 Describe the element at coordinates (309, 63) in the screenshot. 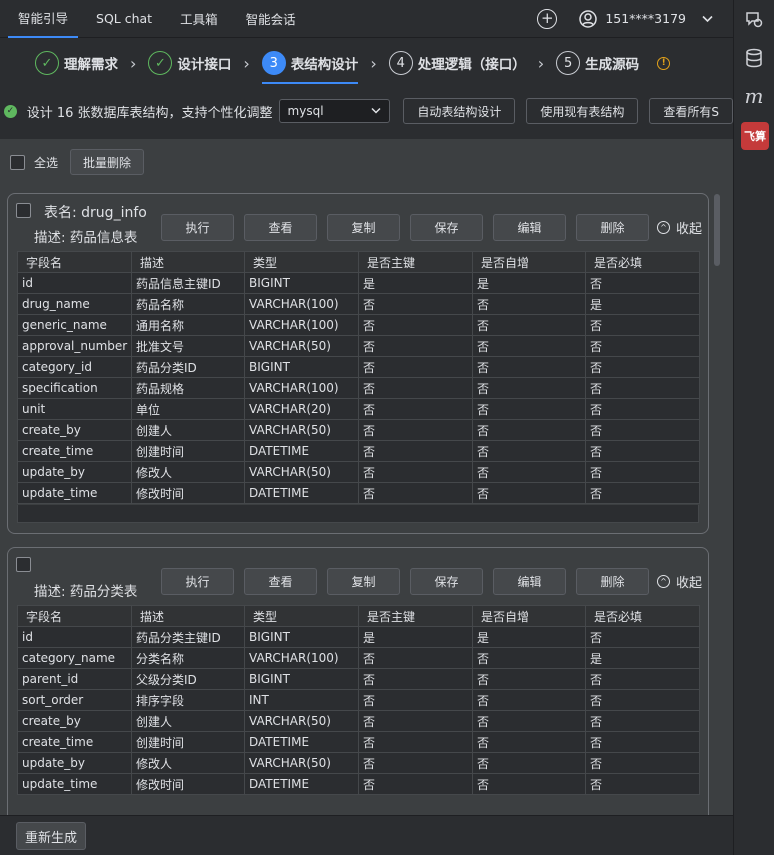

I see `step-3: 3 表结构设计` at that location.